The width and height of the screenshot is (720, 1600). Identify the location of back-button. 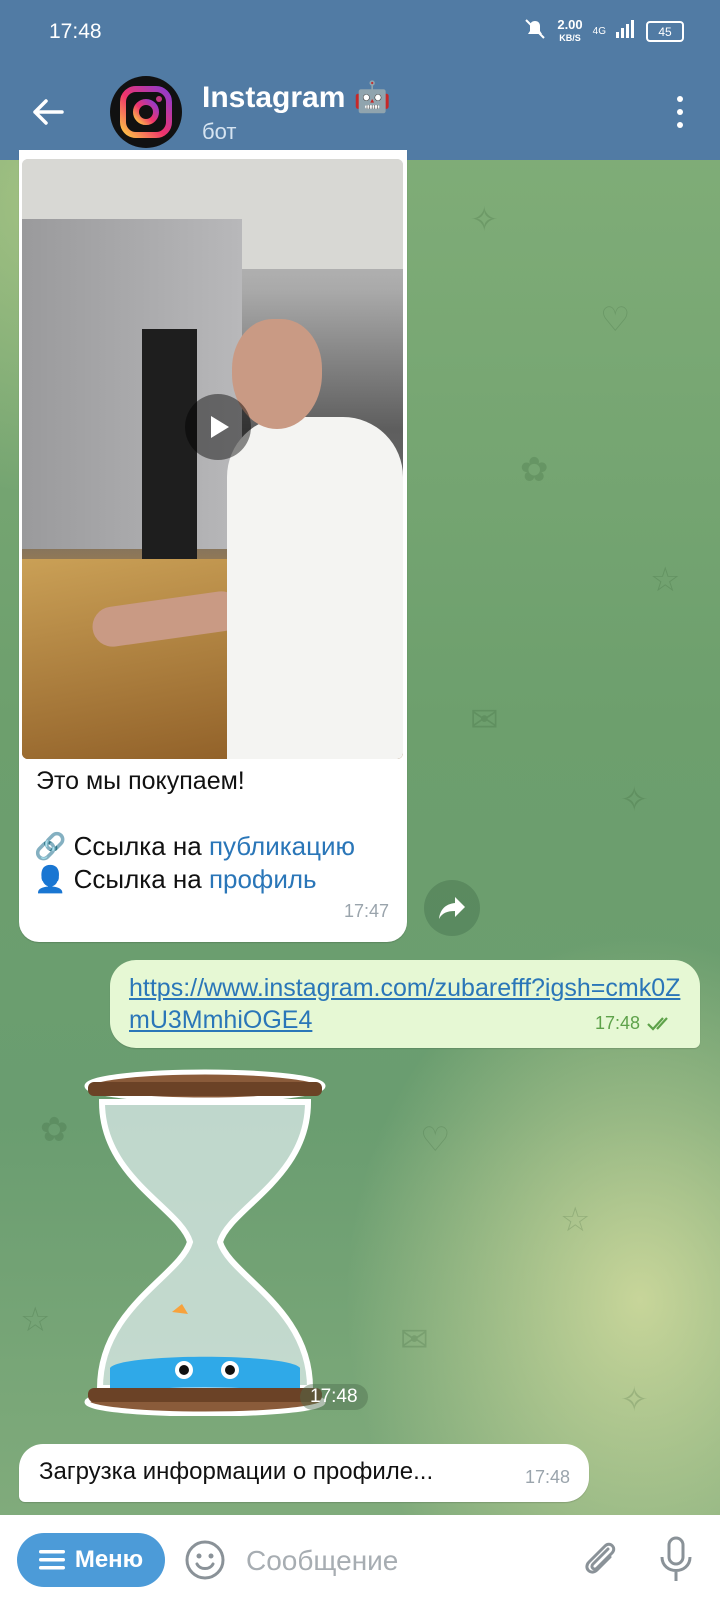
(48, 112).